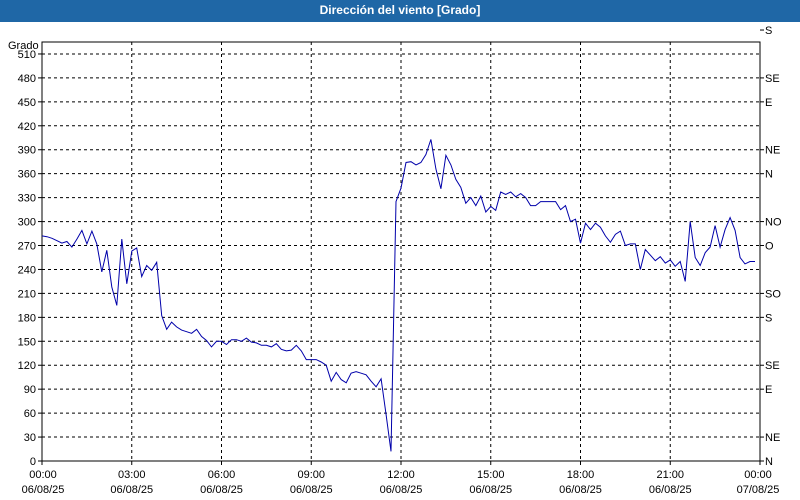 The height and width of the screenshot is (500, 800). Describe the element at coordinates (27, 127) in the screenshot. I see `y-tick-label: 420` at that location.